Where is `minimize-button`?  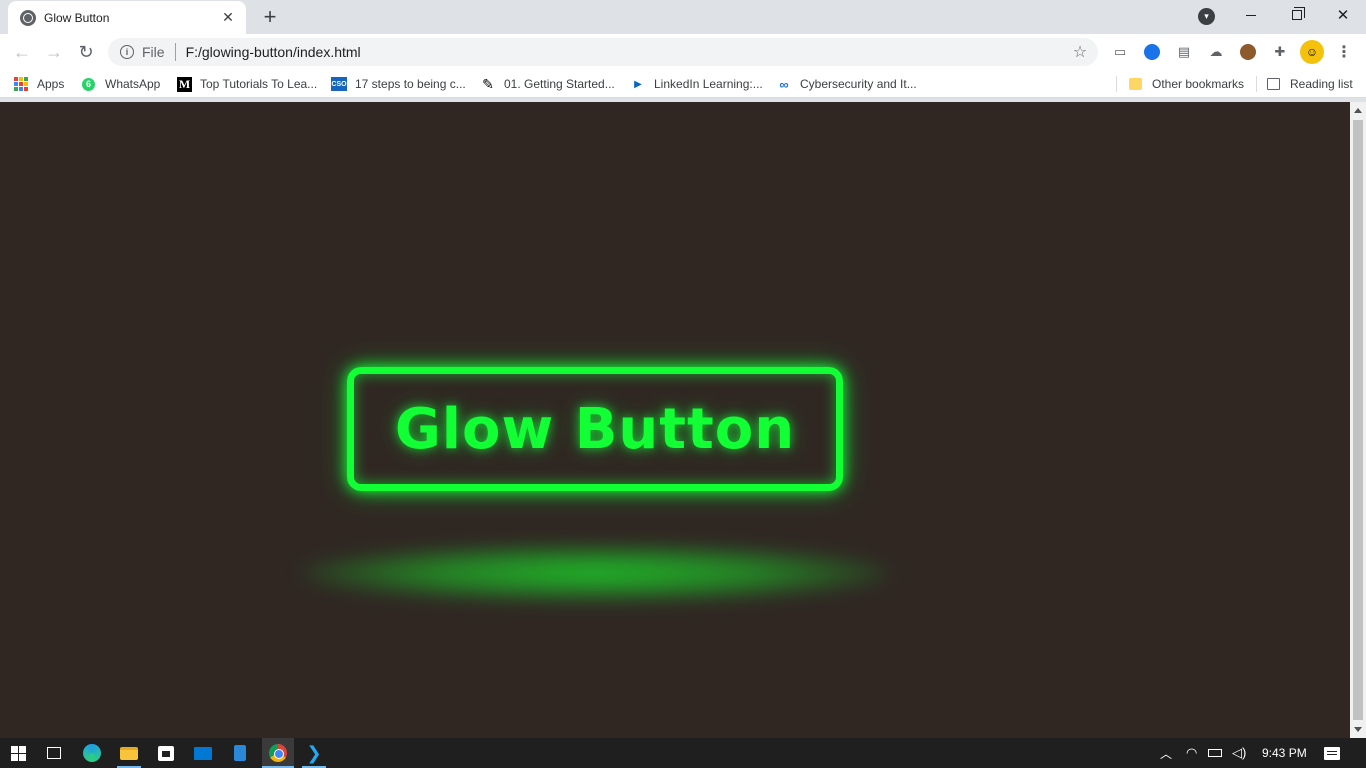
minimize-button is located at coordinates (1251, 15).